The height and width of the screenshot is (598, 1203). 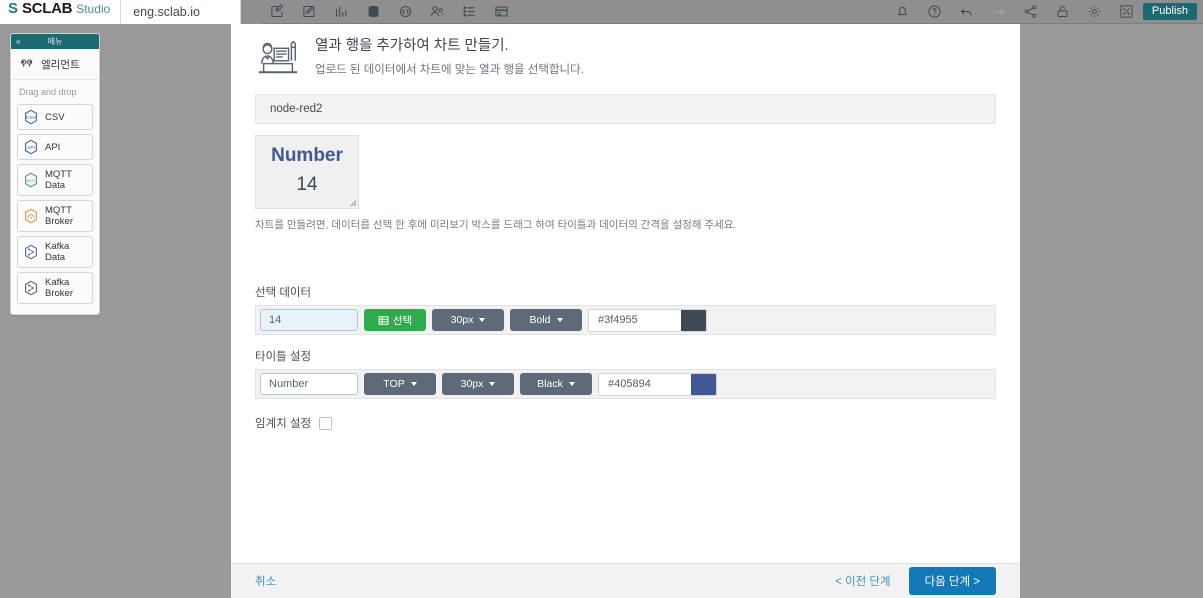 What do you see at coordinates (47, 8) in the screenshot?
I see `brand-name: SCLAB` at bounding box center [47, 8].